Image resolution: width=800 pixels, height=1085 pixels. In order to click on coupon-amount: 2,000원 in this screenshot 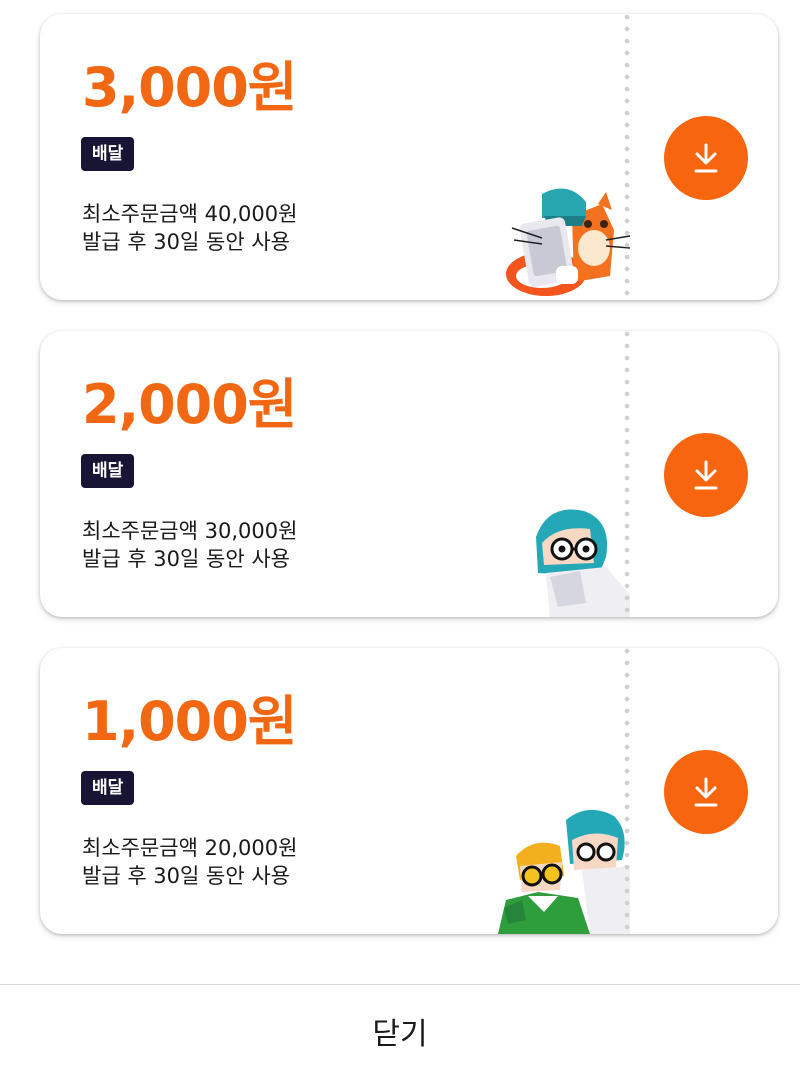, I will do `click(189, 404)`.